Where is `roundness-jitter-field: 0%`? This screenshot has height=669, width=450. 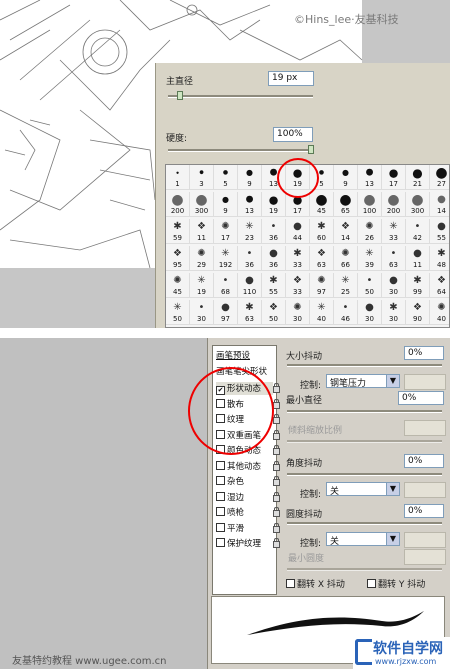 roundness-jitter-field: 0% is located at coordinates (424, 511).